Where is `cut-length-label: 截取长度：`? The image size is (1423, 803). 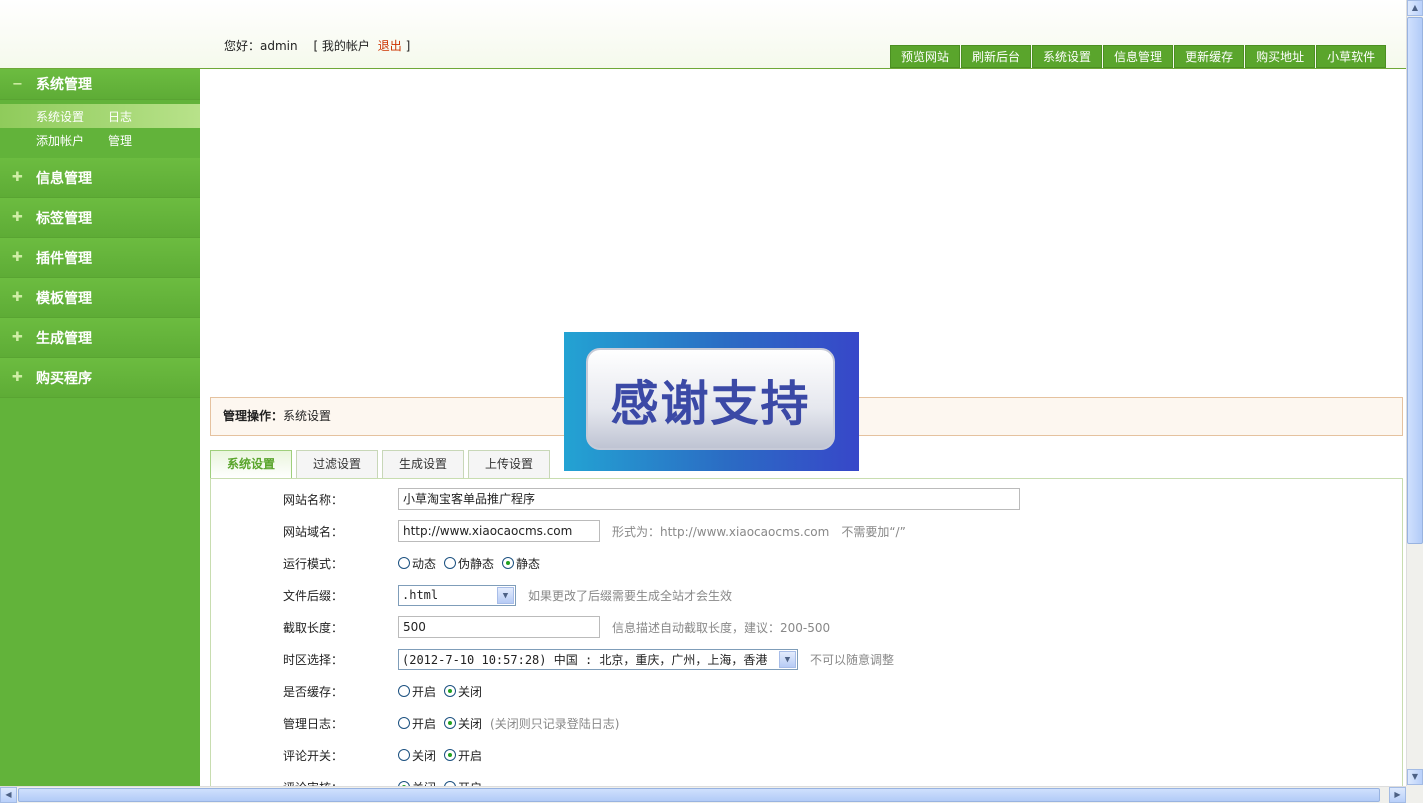
cut-length-label: 截取长度： is located at coordinates (313, 627).